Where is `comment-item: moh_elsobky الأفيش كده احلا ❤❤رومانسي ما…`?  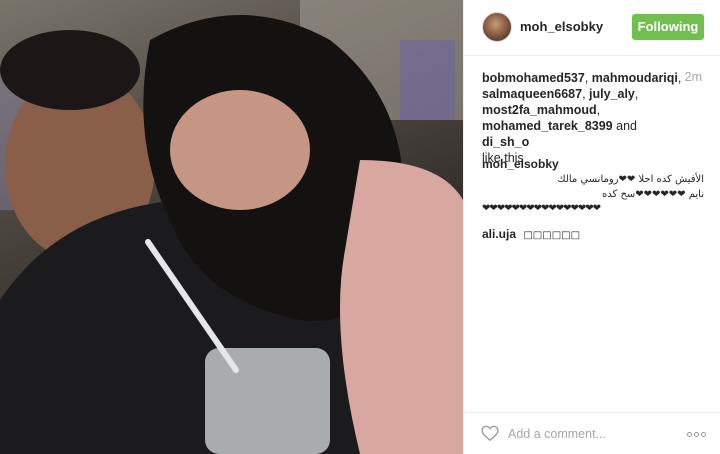 comment-item: moh_elsobky الأفيش كده احلا ❤❤رومانسي ما… is located at coordinates (593, 186).